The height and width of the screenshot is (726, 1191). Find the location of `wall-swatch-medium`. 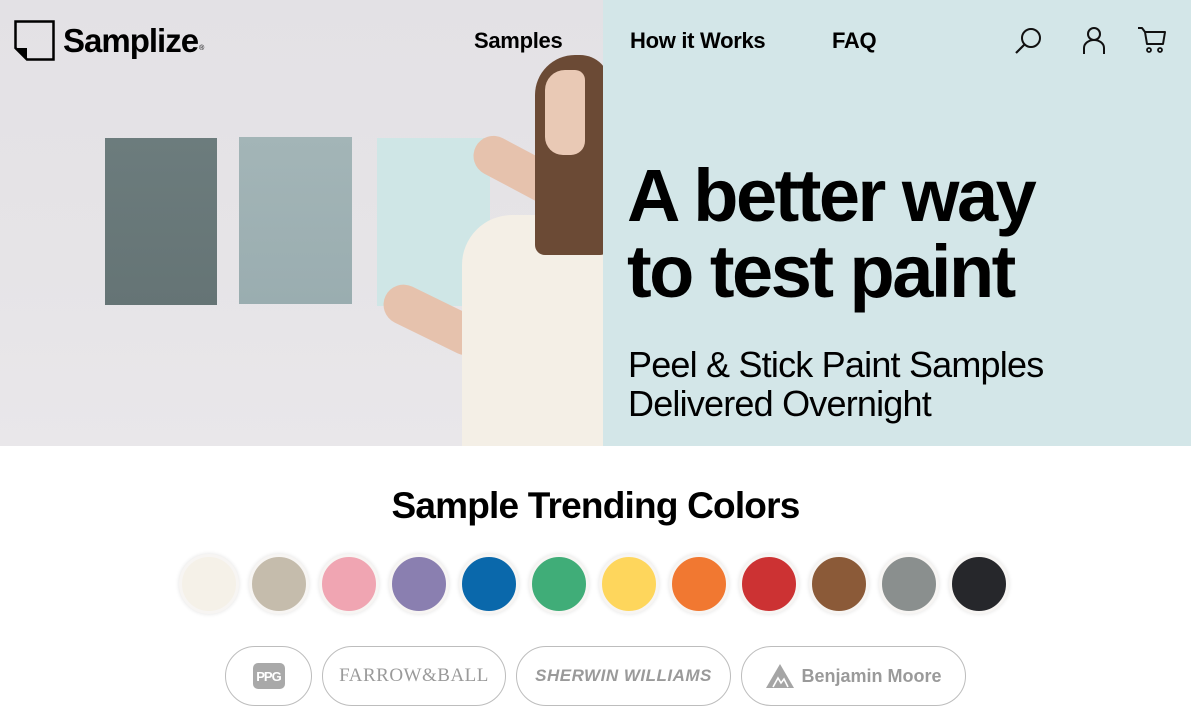

wall-swatch-medium is located at coordinates (295, 220).